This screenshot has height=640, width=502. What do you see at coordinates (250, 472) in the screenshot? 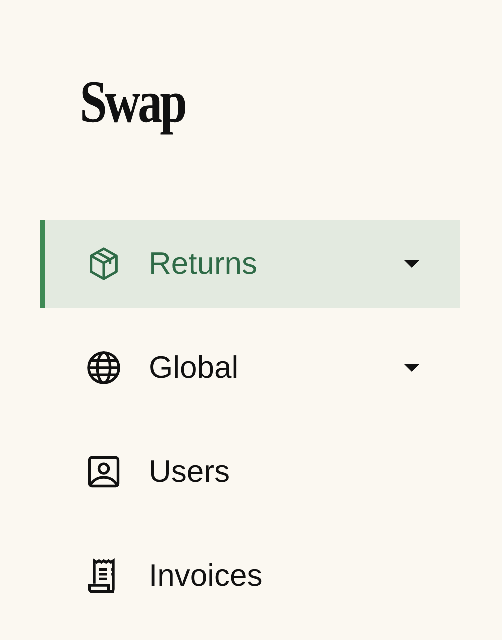
I see `nav-item: Users` at bounding box center [250, 472].